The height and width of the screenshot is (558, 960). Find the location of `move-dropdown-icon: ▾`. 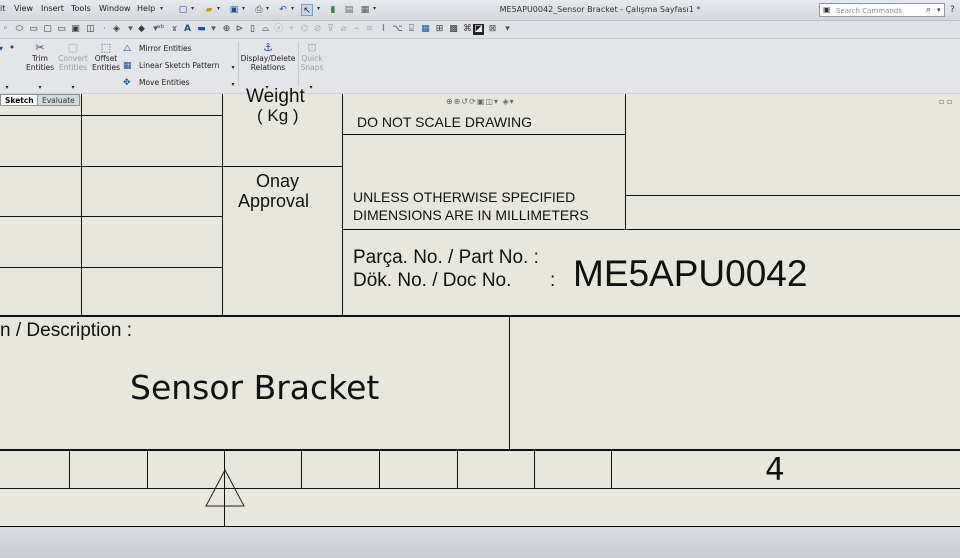

move-dropdown-icon: ▾ is located at coordinates (233, 84).